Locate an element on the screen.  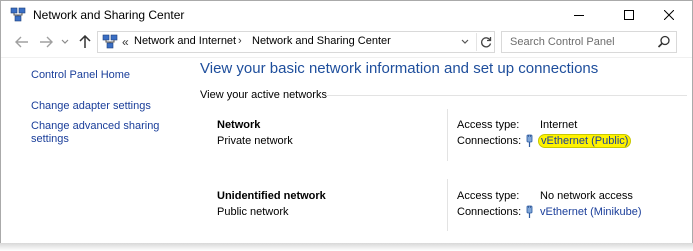
forward-button is located at coordinates (46, 42).